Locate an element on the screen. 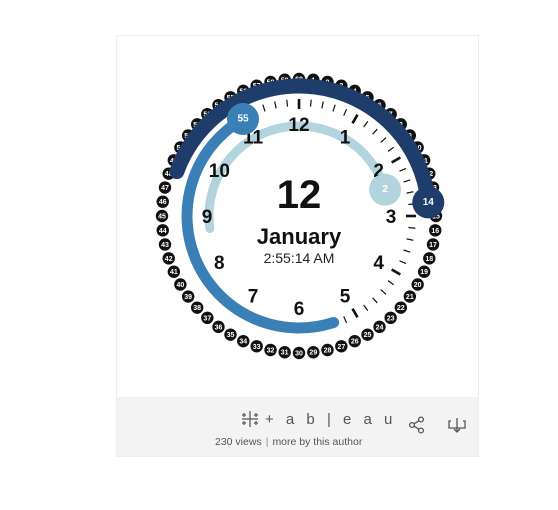  second-dot-label: 43 is located at coordinates (165, 245).